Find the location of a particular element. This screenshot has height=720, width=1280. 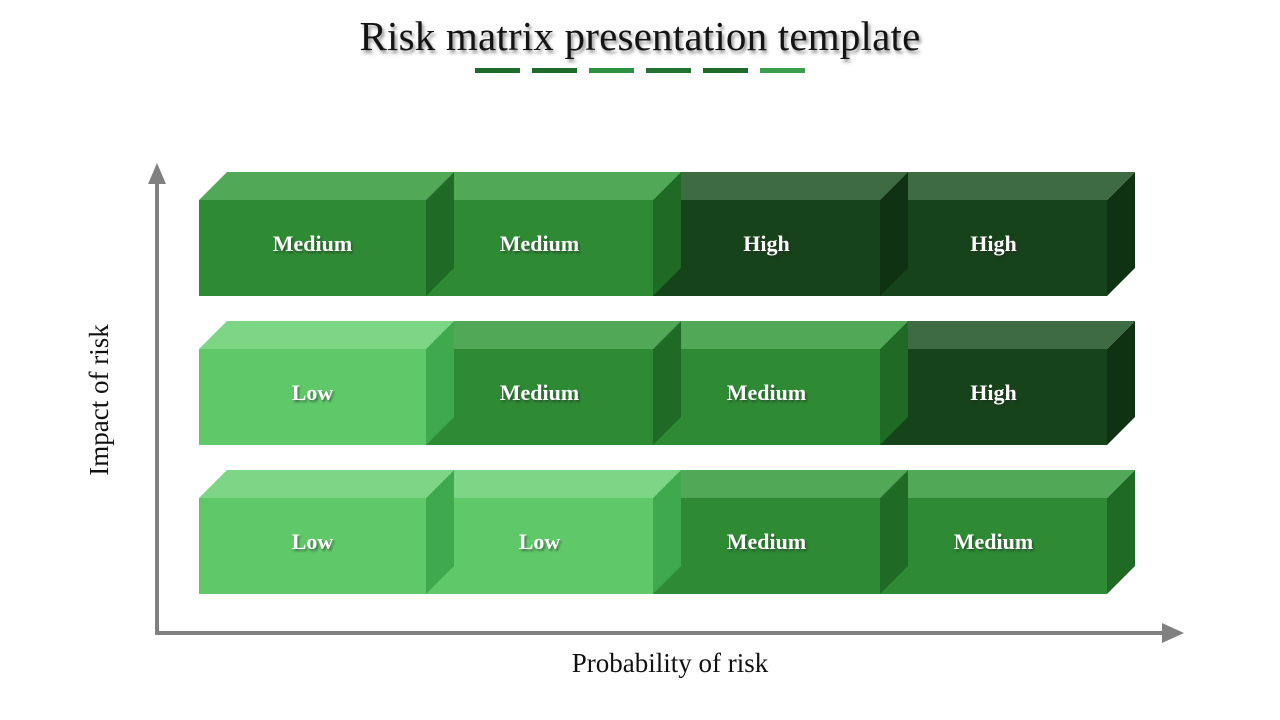

risk-cell-medium-r0c0 is located at coordinates (326, 234).